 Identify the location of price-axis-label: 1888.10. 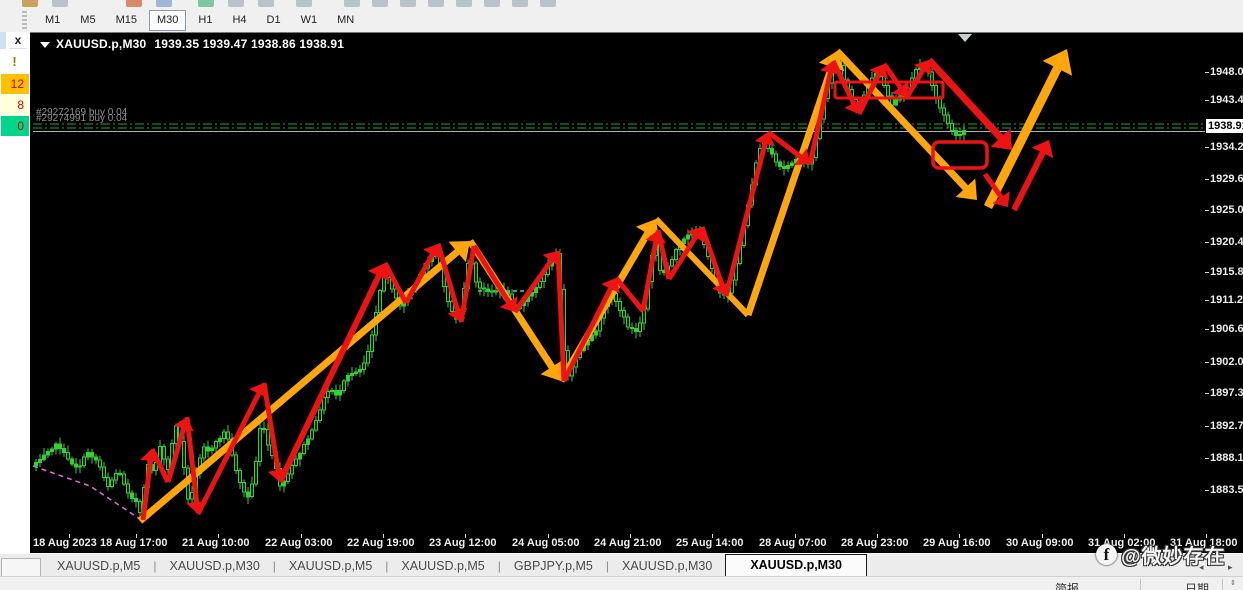
(1226, 458).